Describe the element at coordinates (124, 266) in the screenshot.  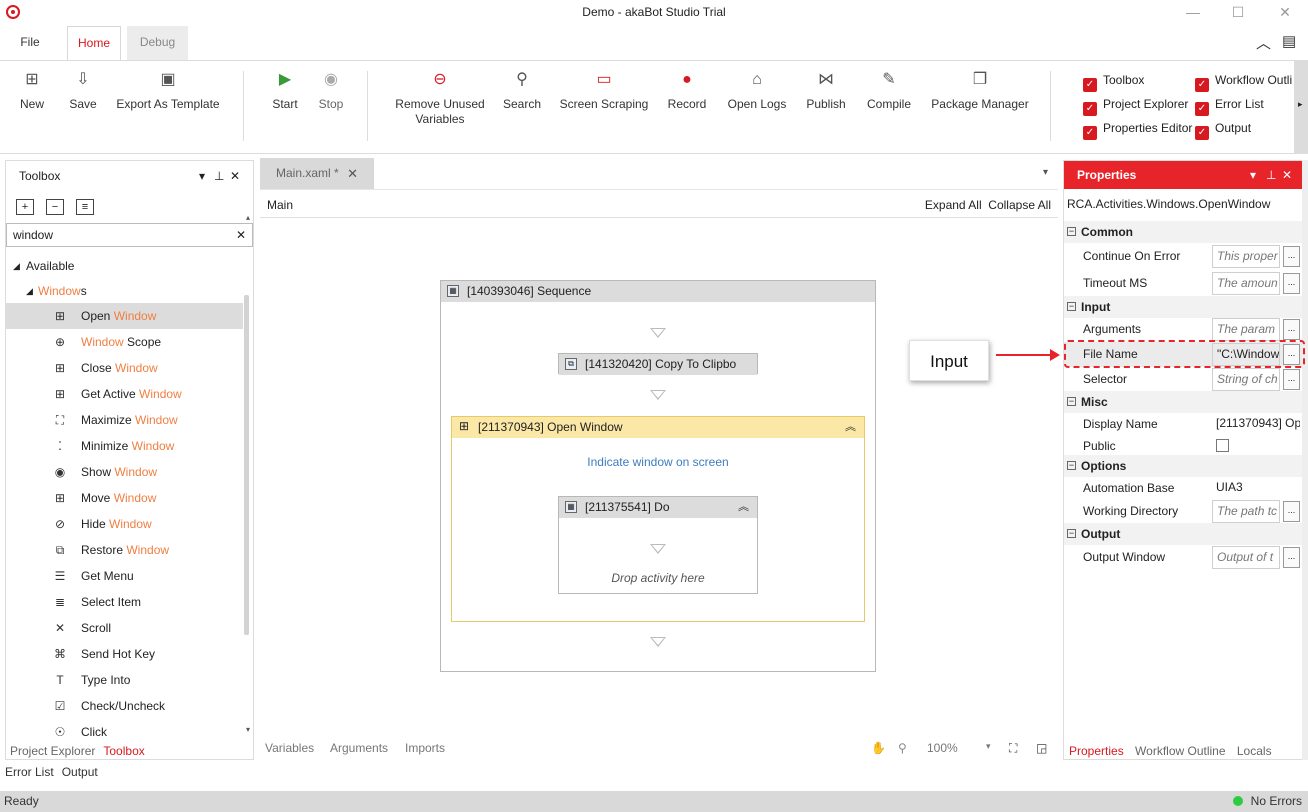
I see `tree-available: ◢ Available` at that location.